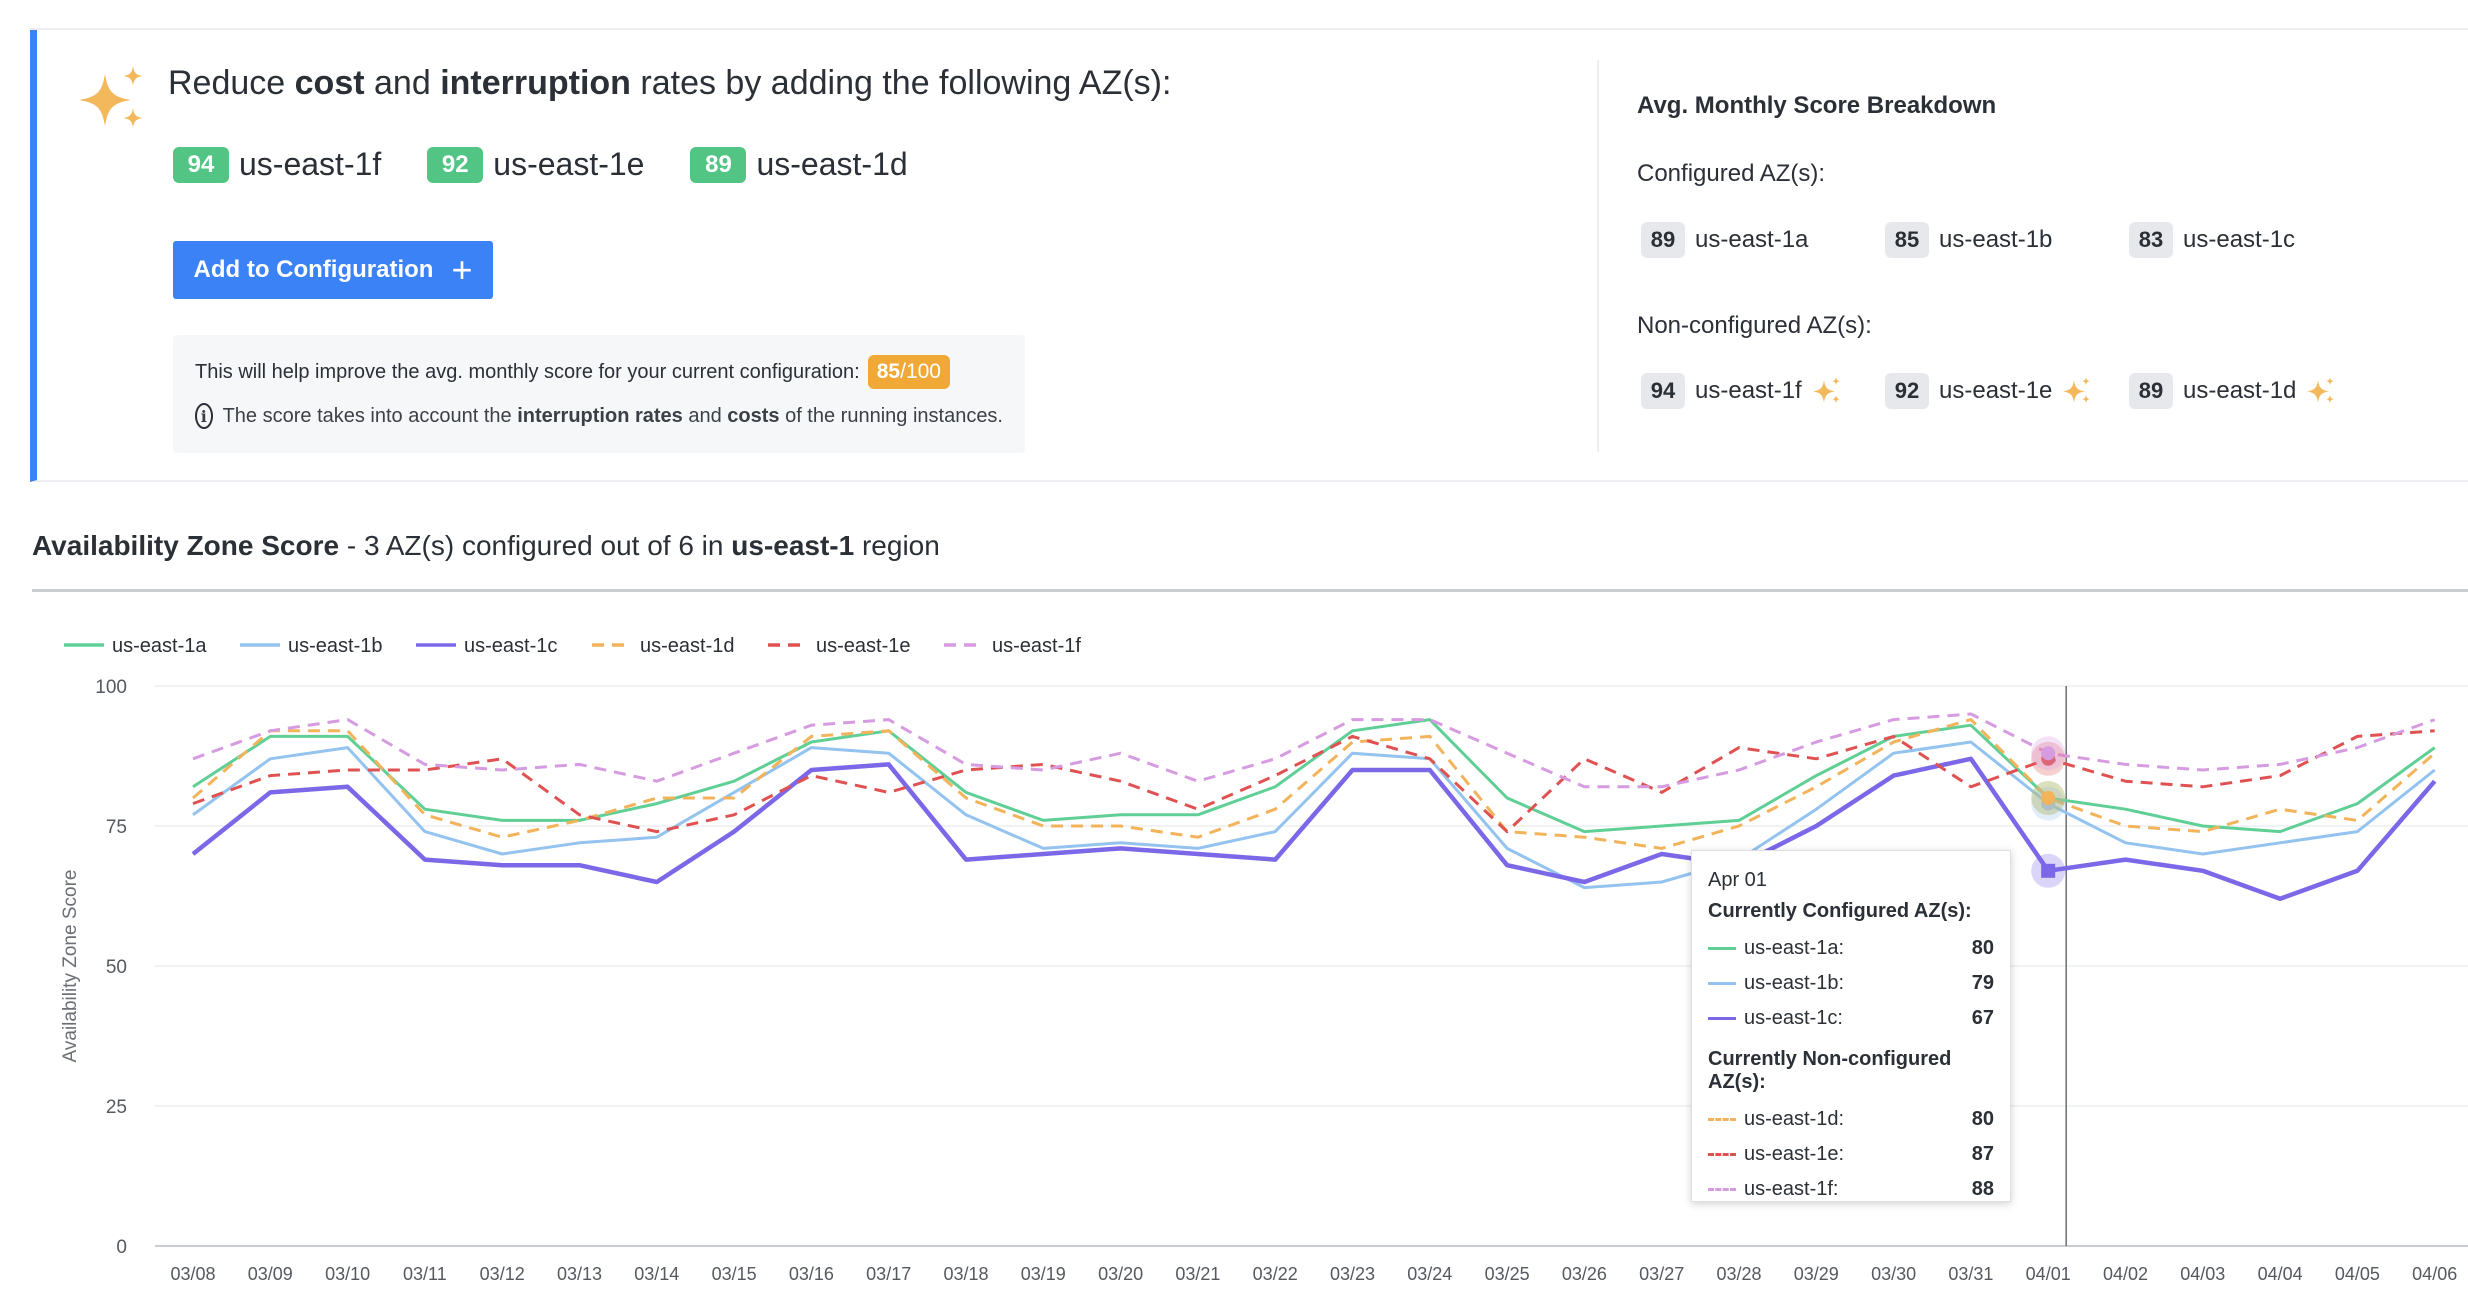 This screenshot has height=1300, width=2468. I want to click on x-tick-label: 03/23, so click(1352, 1274).